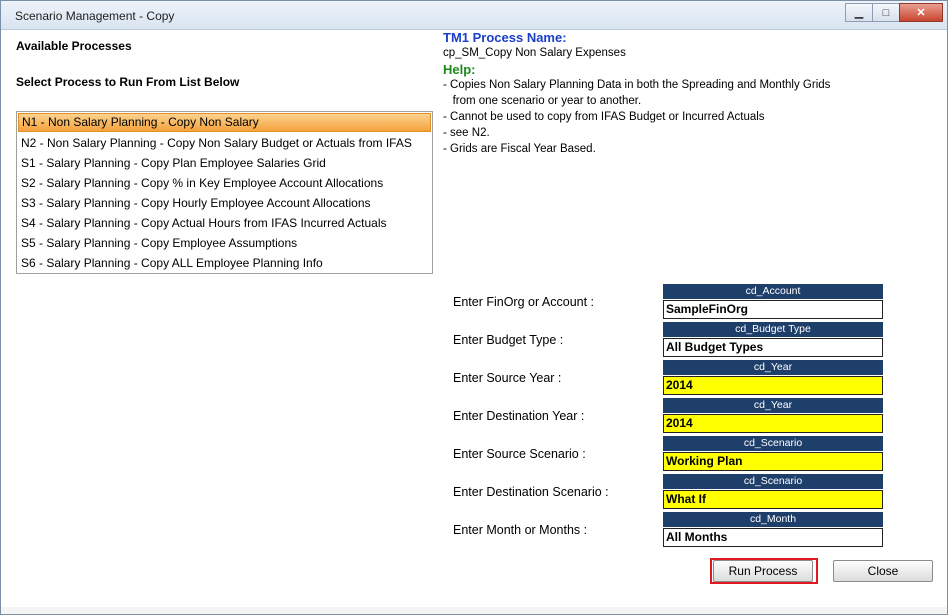 This screenshot has height=615, width=948. I want to click on caption-buttons: ▁ □ ✕, so click(894, 12).